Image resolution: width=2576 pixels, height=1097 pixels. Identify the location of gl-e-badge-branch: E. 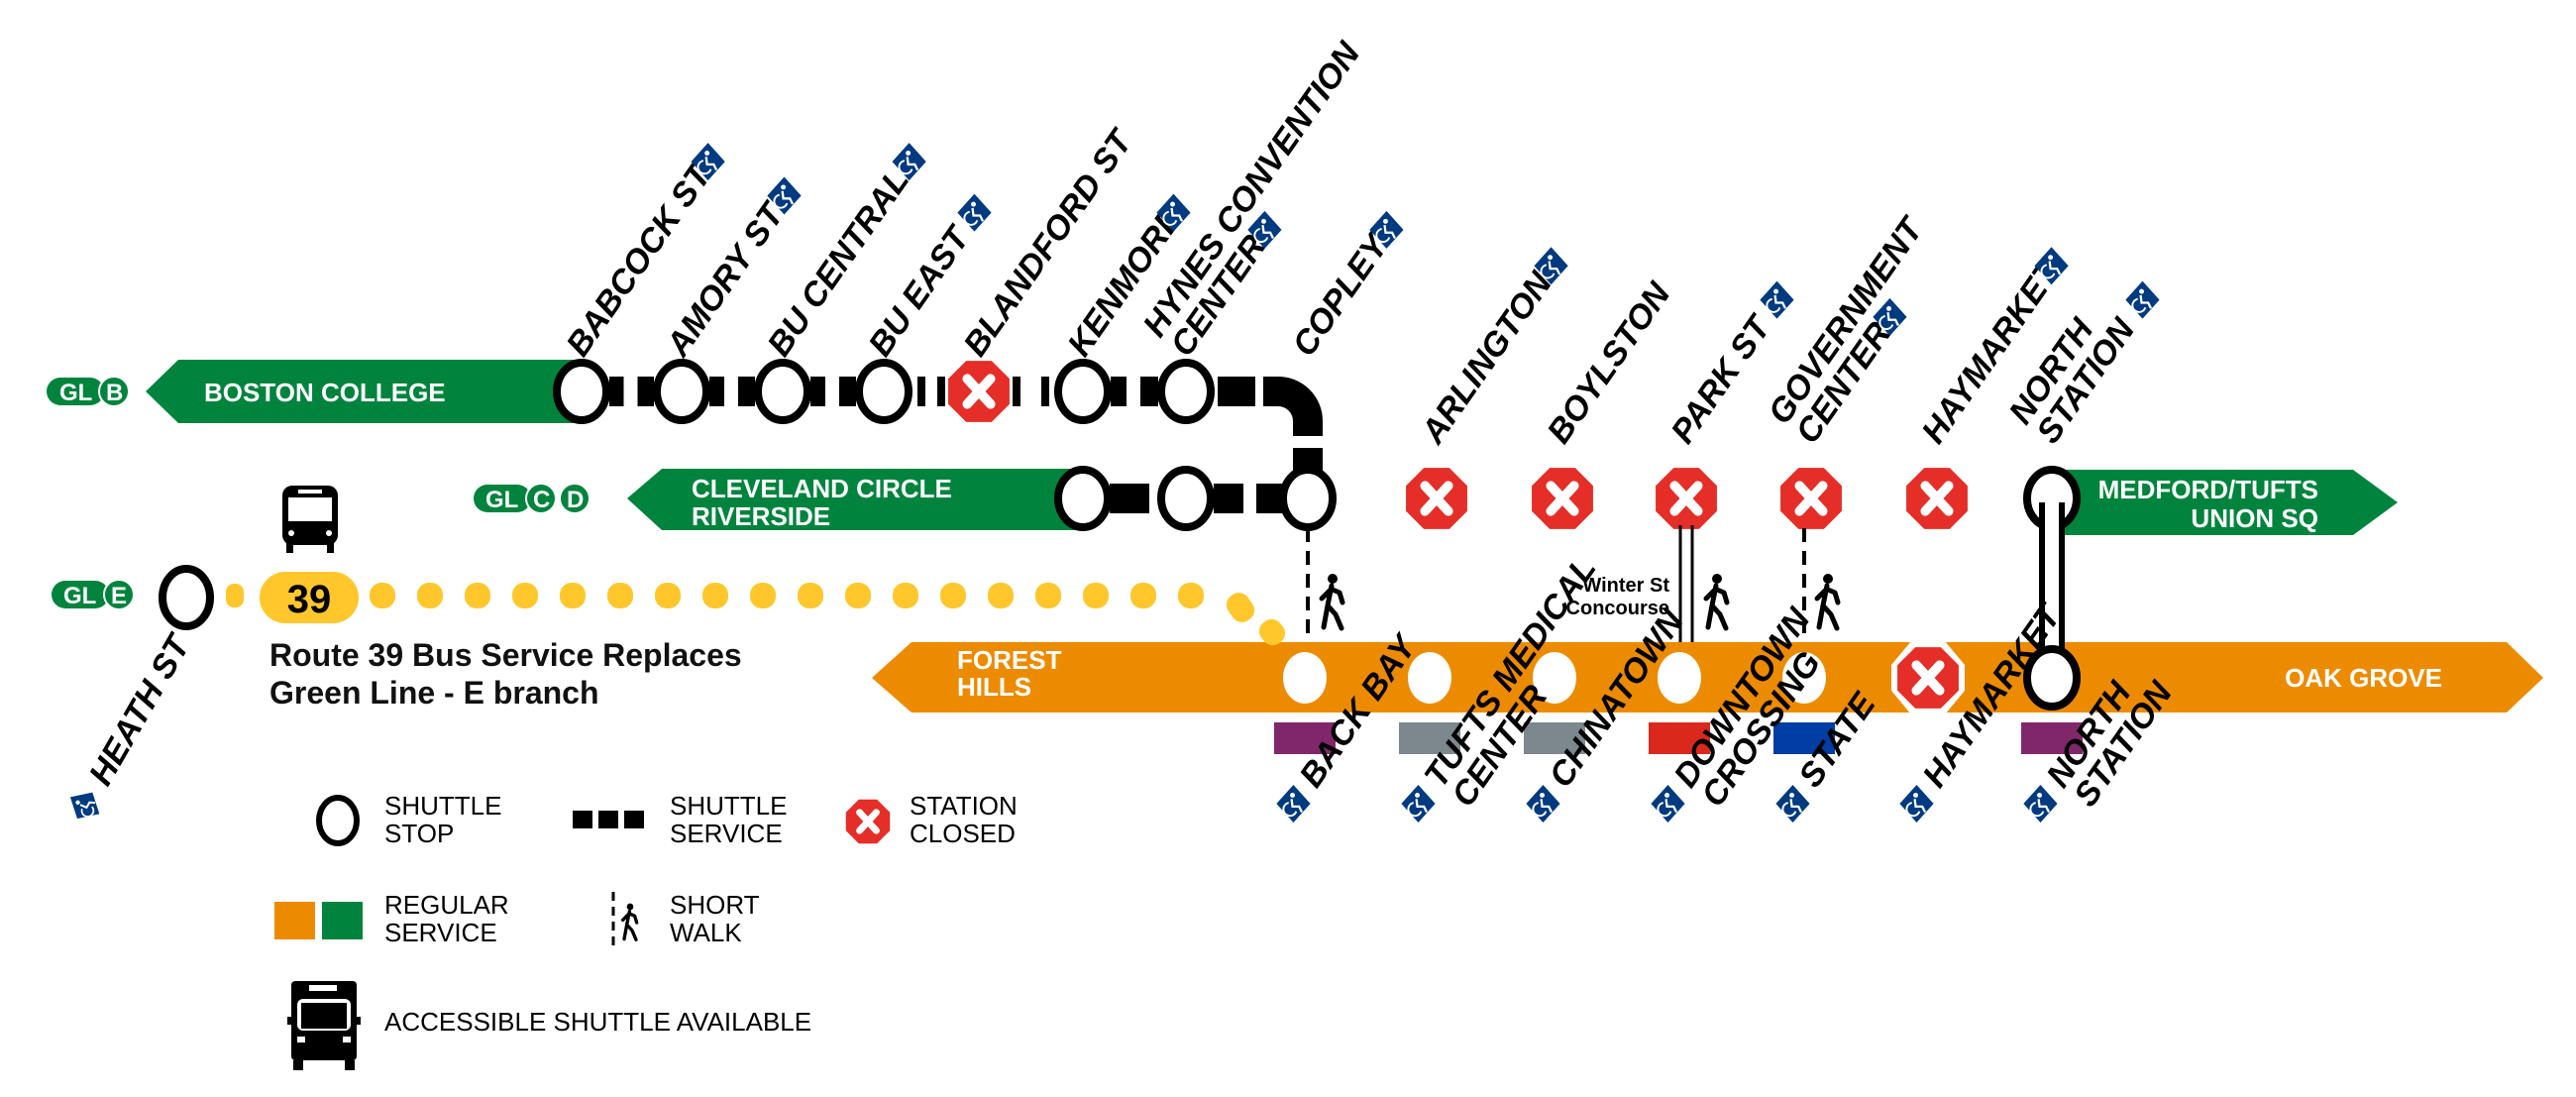
(119, 596).